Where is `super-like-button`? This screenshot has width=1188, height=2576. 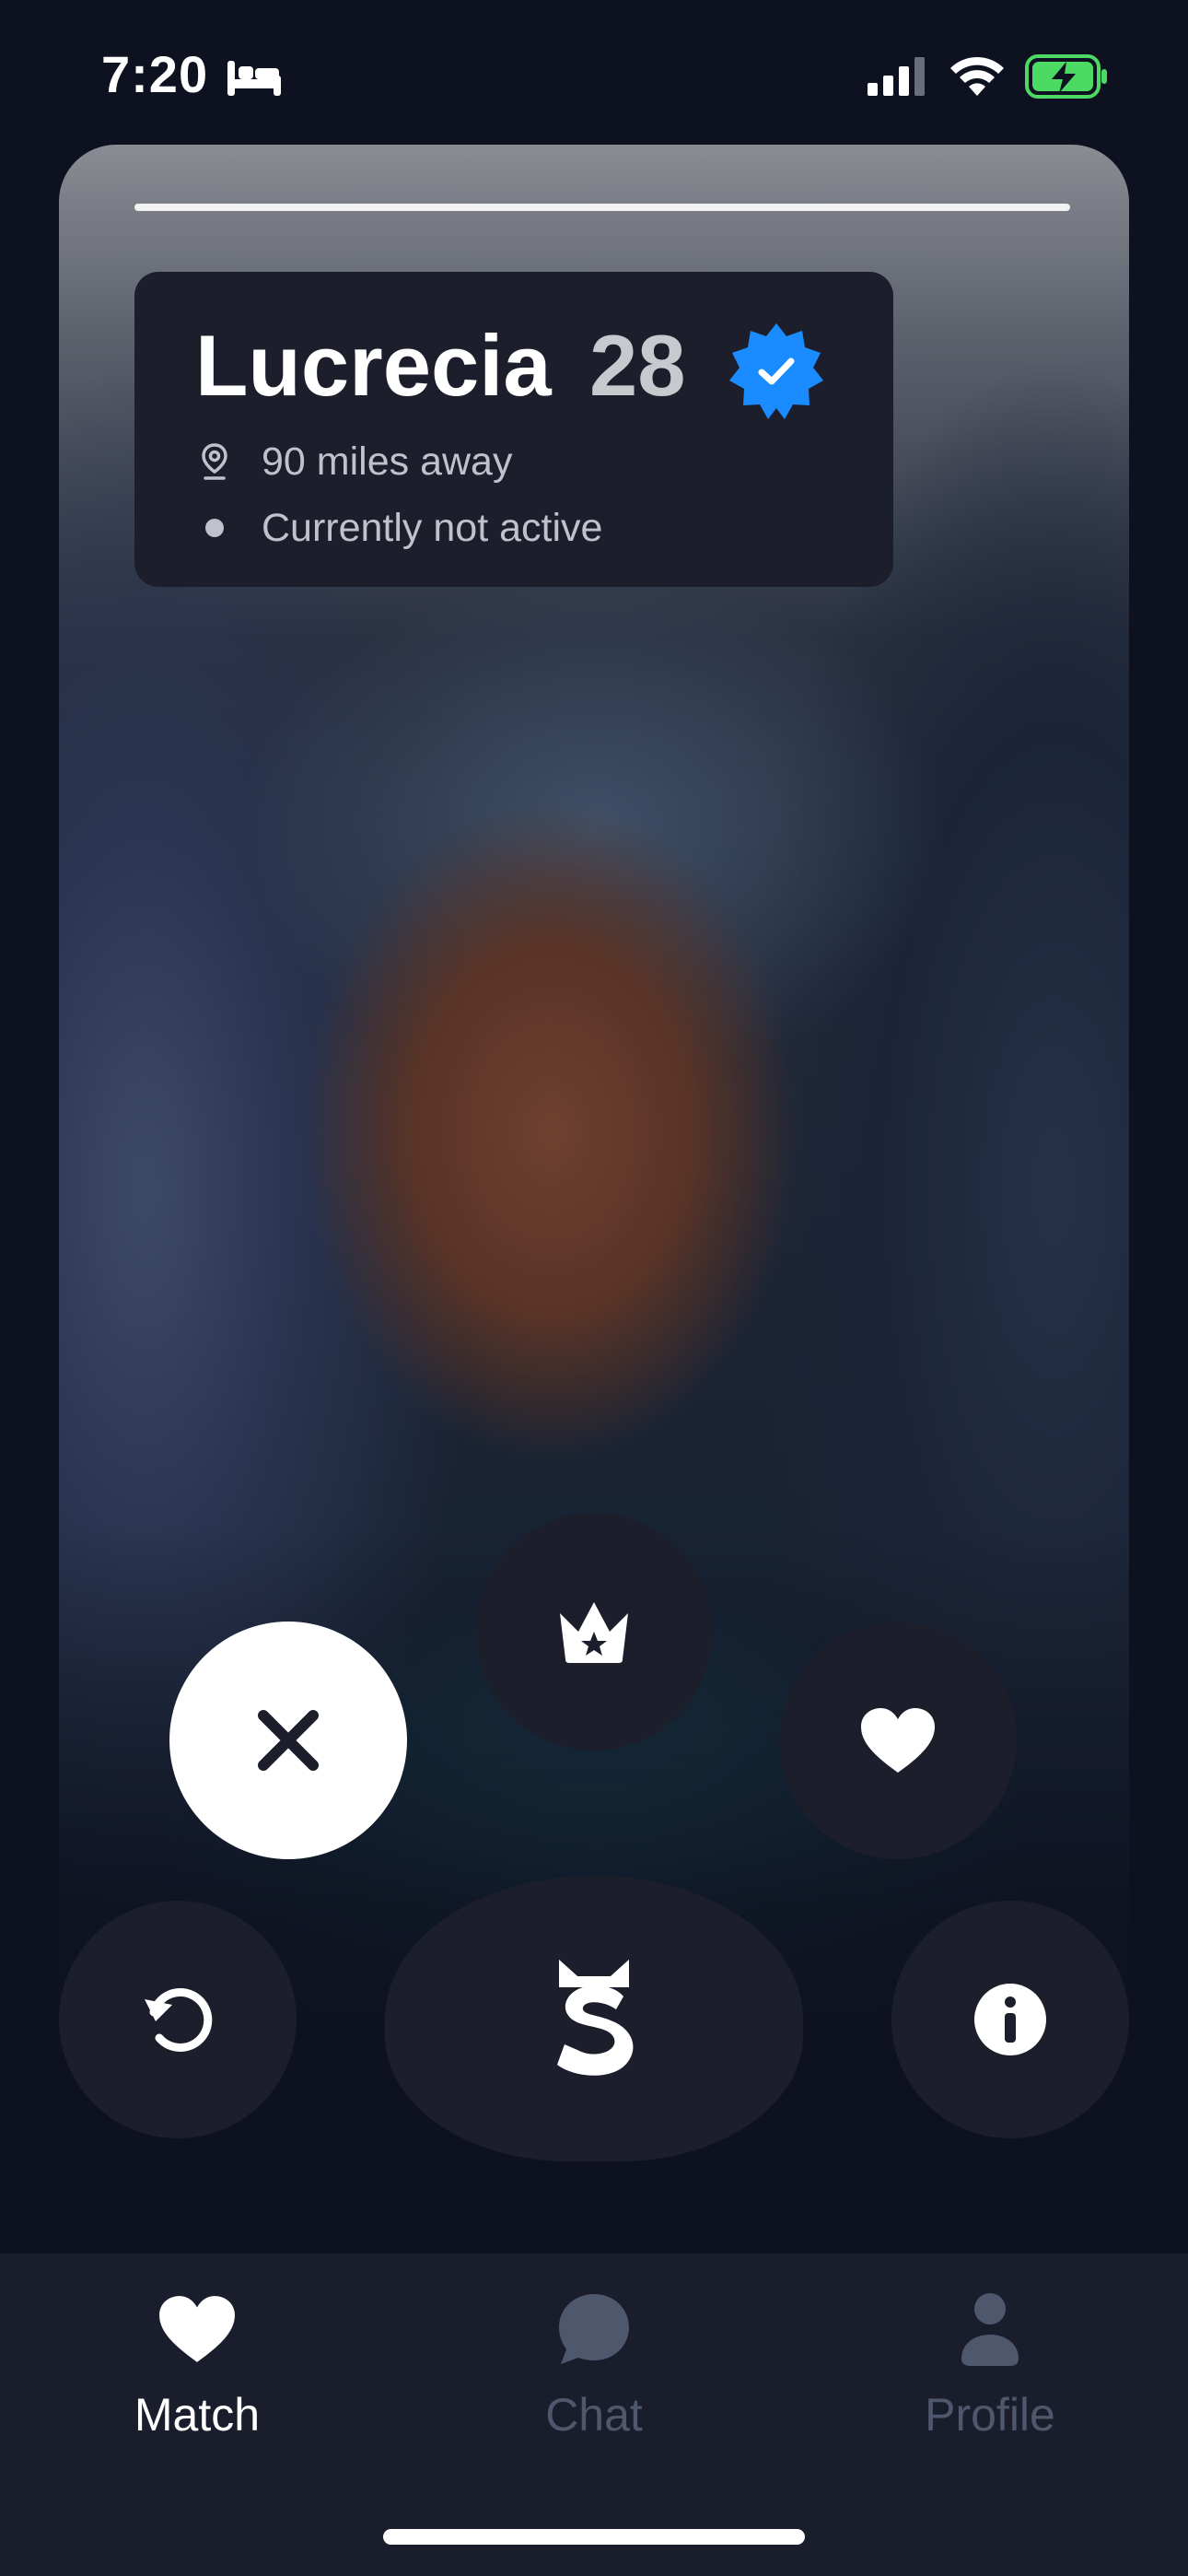
super-like-button is located at coordinates (594, 1632).